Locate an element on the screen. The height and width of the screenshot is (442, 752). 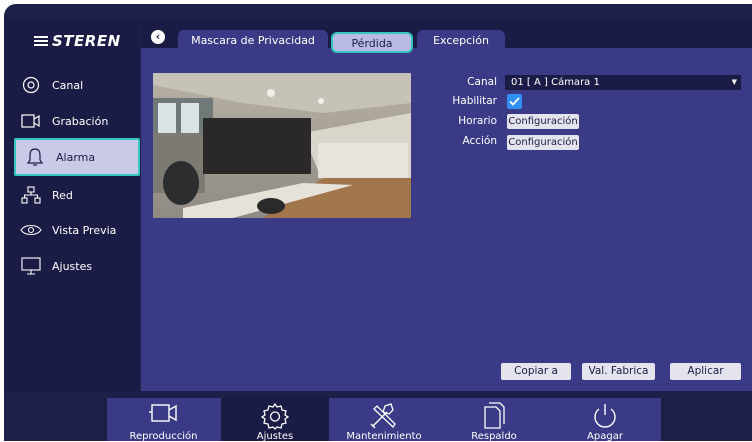
network-icon is located at coordinates (31, 195).